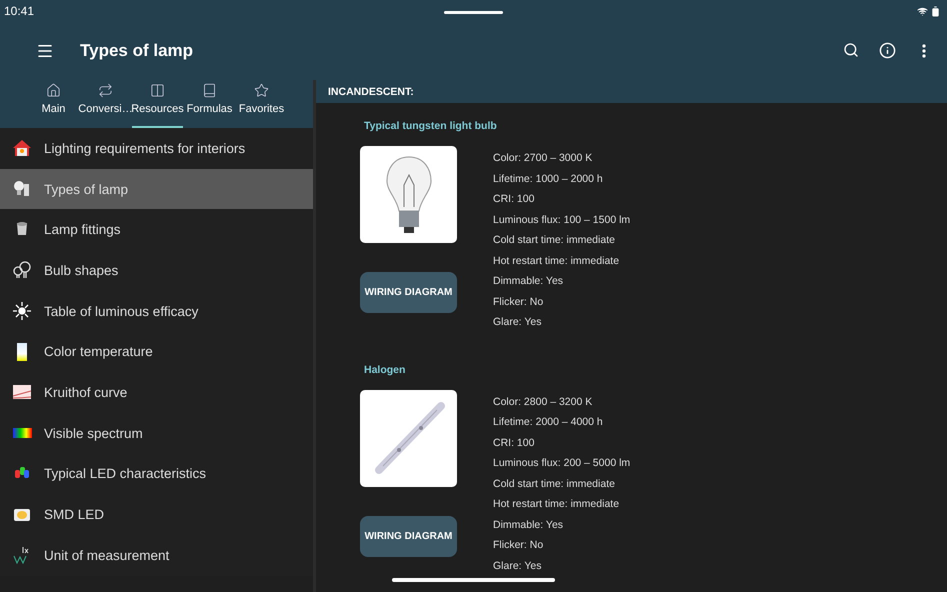 This screenshot has width=947, height=592. What do you see at coordinates (561, 220) in the screenshot?
I see `spec-line: Luminous flux: 100 – 1500 lm` at bounding box center [561, 220].